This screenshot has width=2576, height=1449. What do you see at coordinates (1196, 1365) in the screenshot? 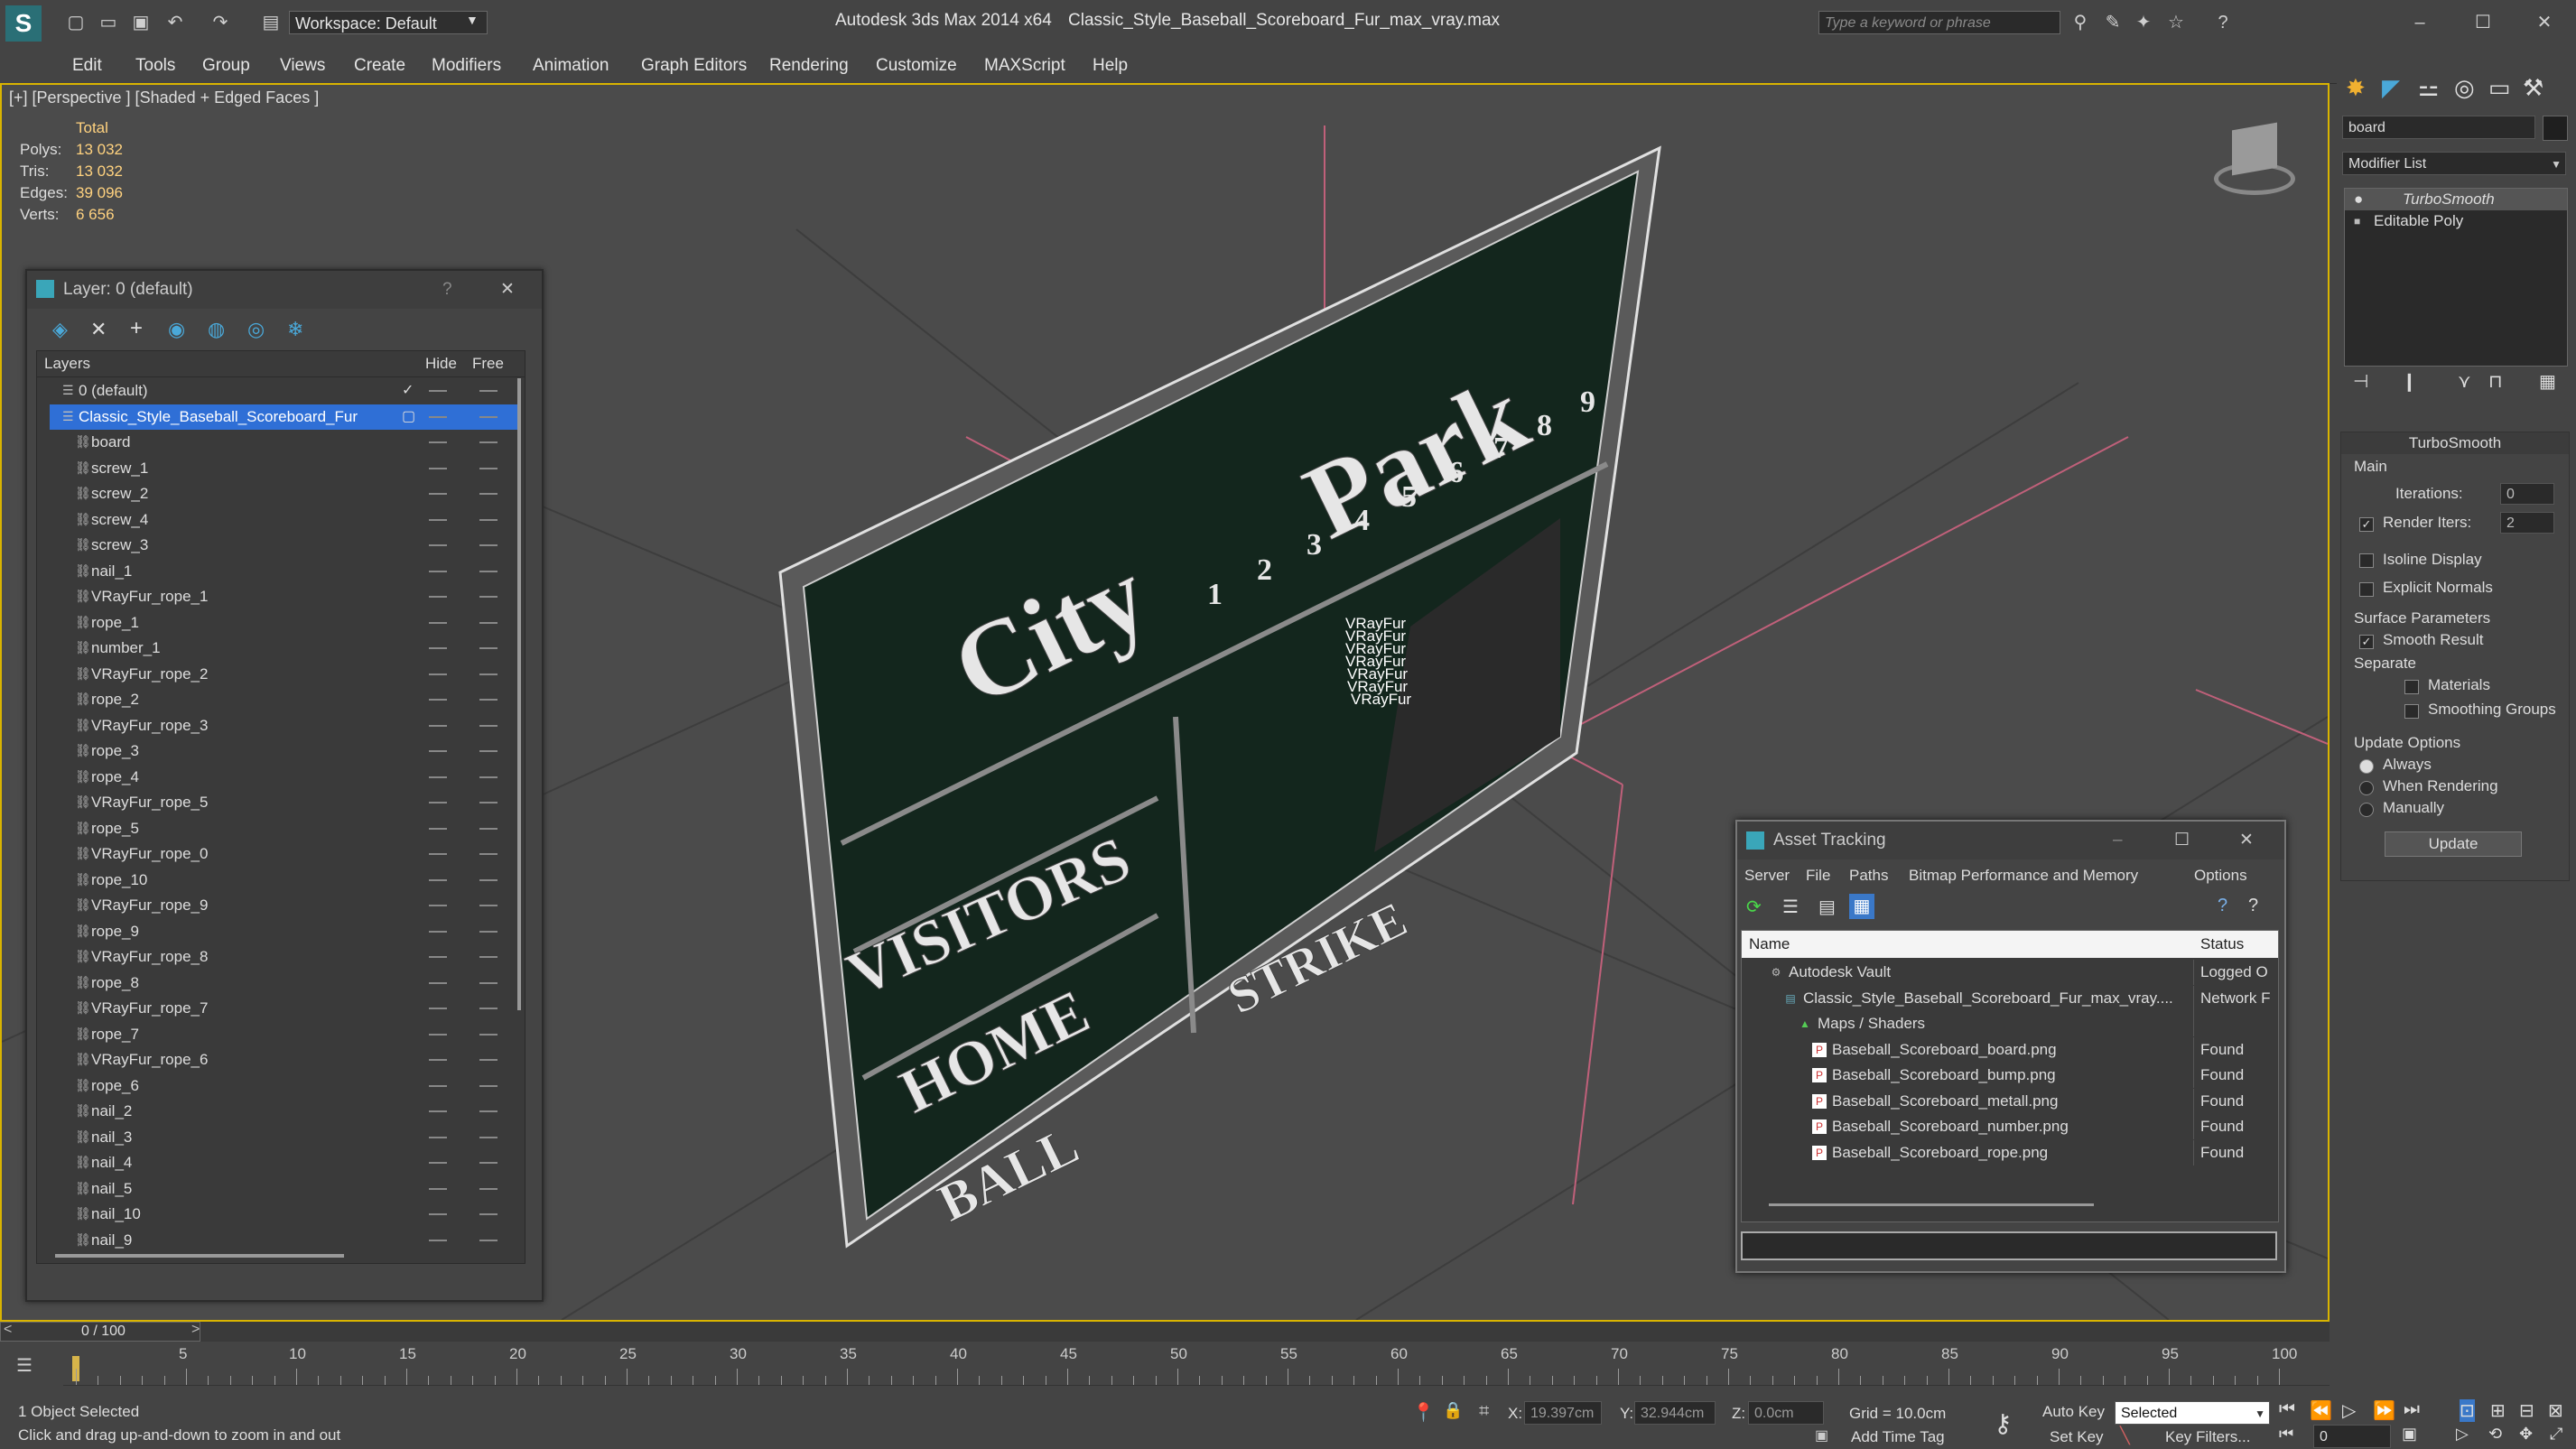
I see `track-bar: 5 10 15 20 25 30 35 40 45 50 55 60 65 70 75 80 85 90 95 100` at bounding box center [1196, 1365].